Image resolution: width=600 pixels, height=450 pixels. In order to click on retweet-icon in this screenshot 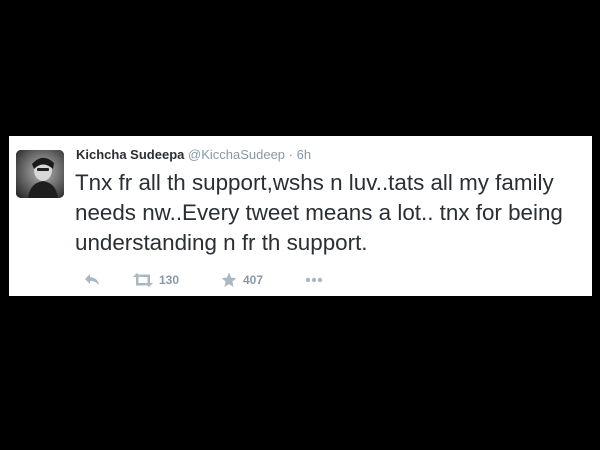, I will do `click(143, 280)`.